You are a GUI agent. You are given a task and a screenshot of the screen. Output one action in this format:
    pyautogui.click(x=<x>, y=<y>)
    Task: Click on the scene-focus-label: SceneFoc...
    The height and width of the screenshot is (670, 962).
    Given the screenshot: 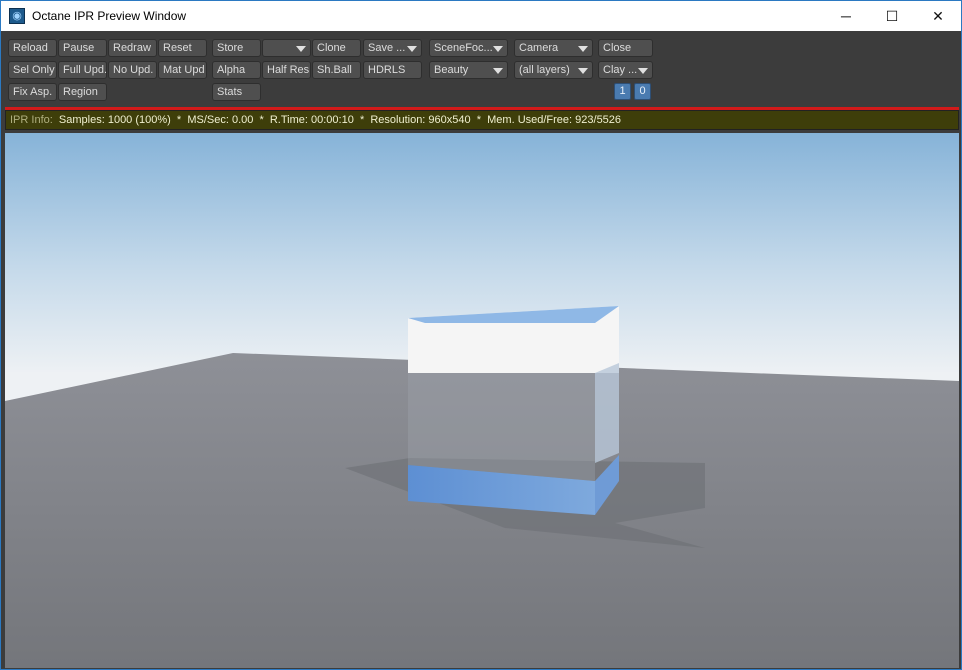 What is the action you would take?
    pyautogui.click(x=463, y=48)
    